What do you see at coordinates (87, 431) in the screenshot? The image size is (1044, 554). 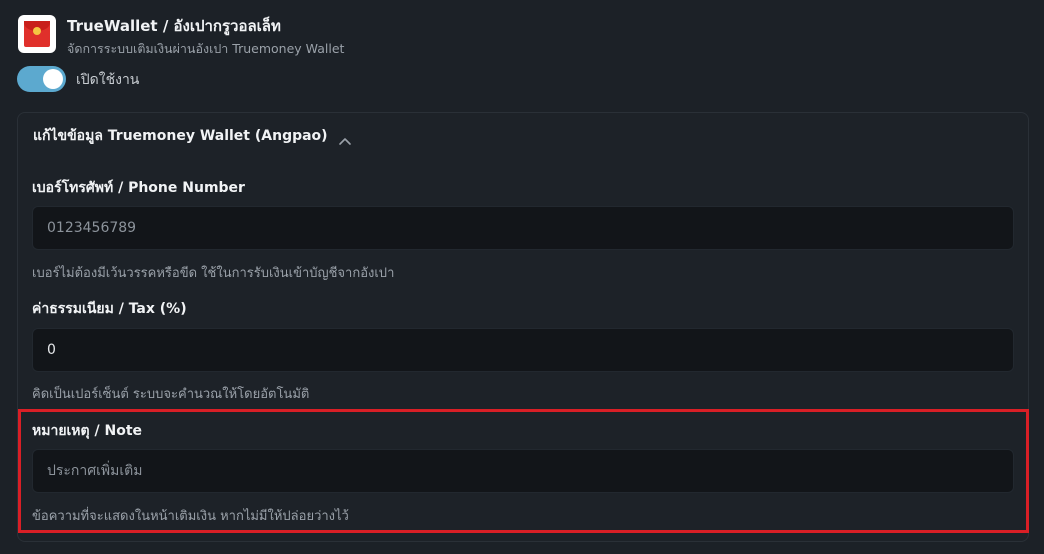 I see `note-label: หมายเหตุ / Note` at bounding box center [87, 431].